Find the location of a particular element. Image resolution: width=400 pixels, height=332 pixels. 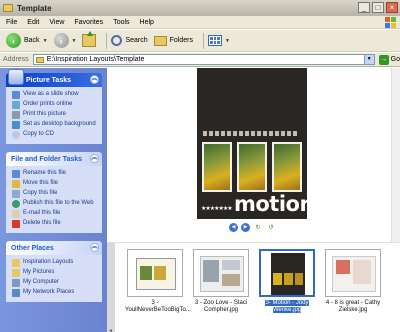

task-print: Print this picture is located at coordinates (55, 115).